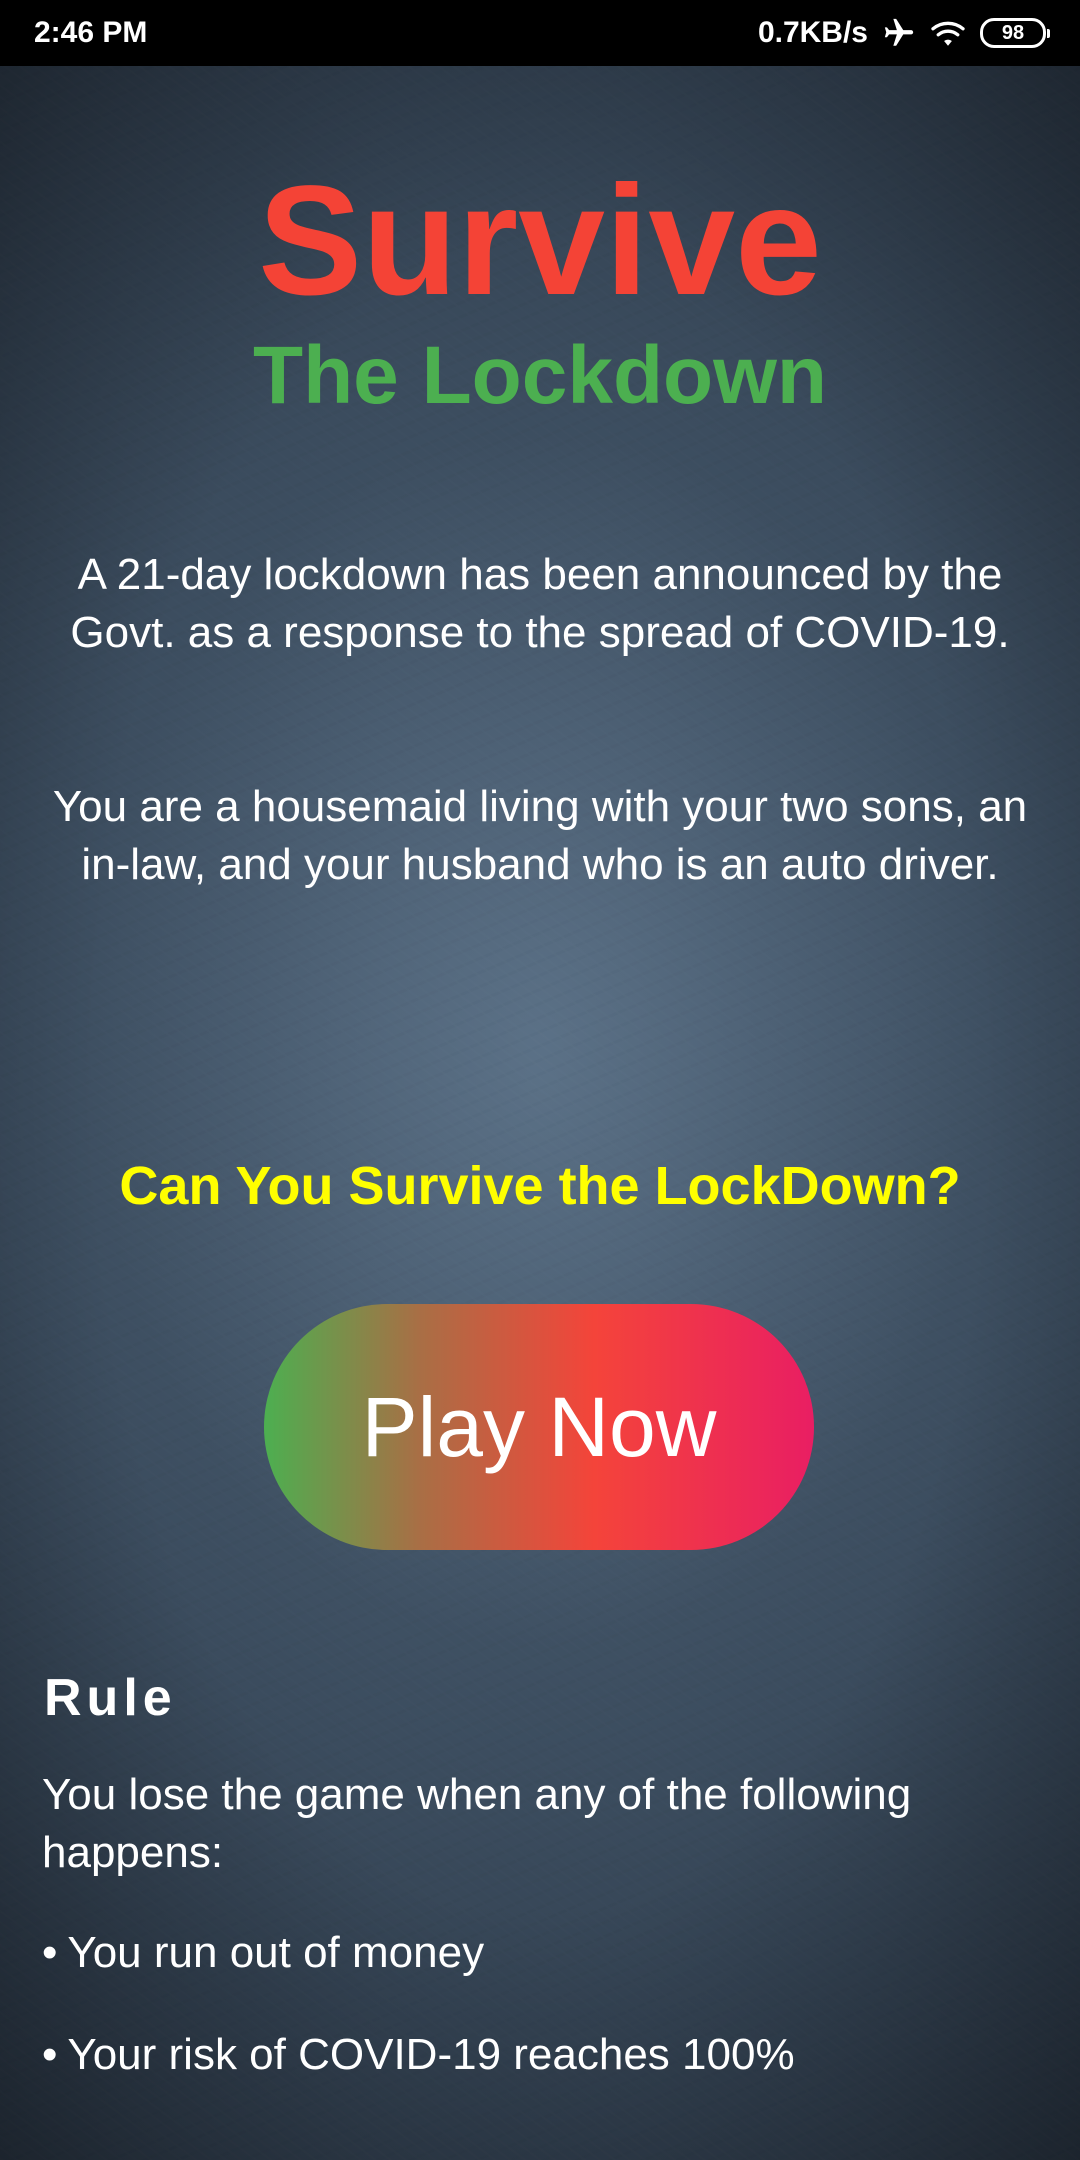 The width and height of the screenshot is (1080, 2160). I want to click on game-title: Survive, so click(540, 241).